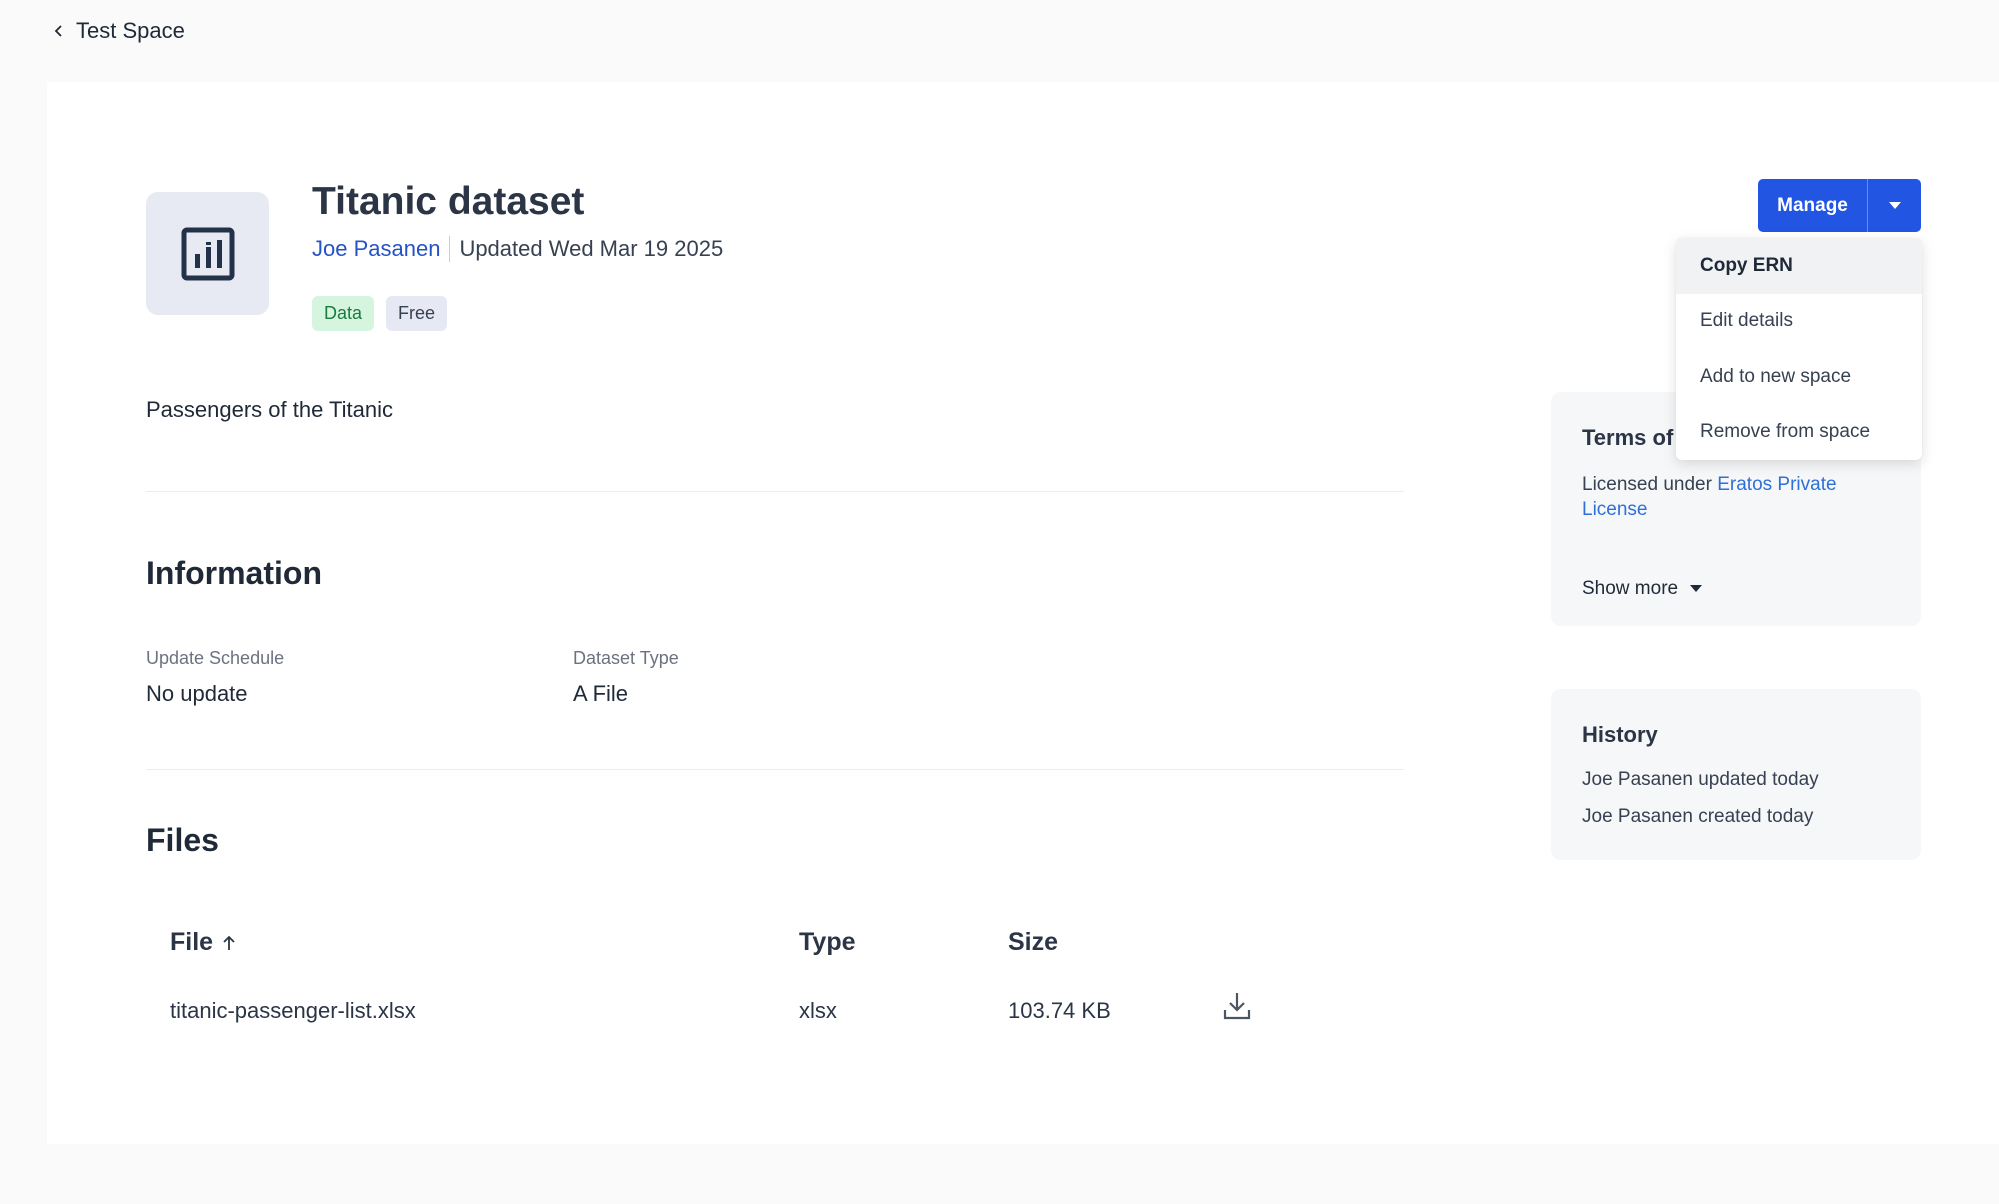 This screenshot has width=1999, height=1204. What do you see at coordinates (215, 658) in the screenshot?
I see `update-schedule-label: Update Schedule` at bounding box center [215, 658].